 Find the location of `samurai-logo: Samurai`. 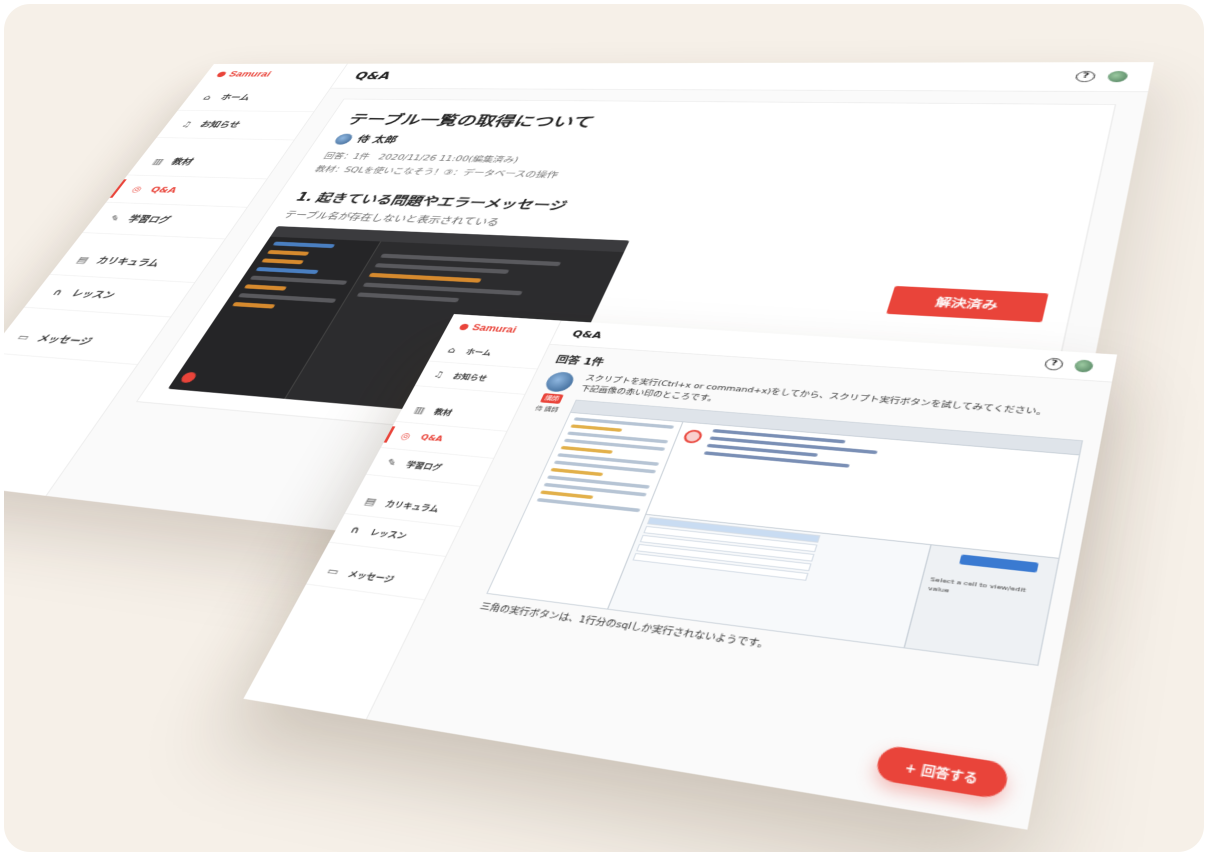

samurai-logo: Samurai is located at coordinates (272, 74).